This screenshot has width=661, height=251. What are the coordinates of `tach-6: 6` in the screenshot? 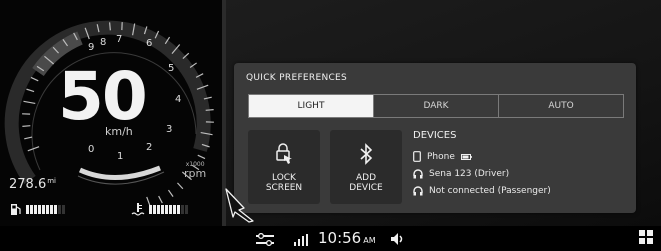 It's located at (149, 43).